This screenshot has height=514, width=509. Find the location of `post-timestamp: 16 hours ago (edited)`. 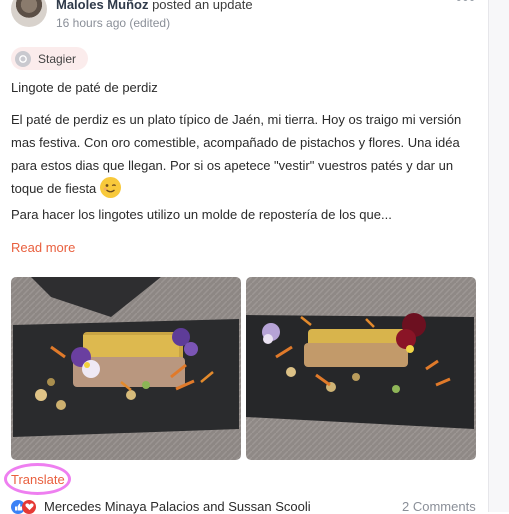

post-timestamp: 16 hours ago (edited) is located at coordinates (113, 23).